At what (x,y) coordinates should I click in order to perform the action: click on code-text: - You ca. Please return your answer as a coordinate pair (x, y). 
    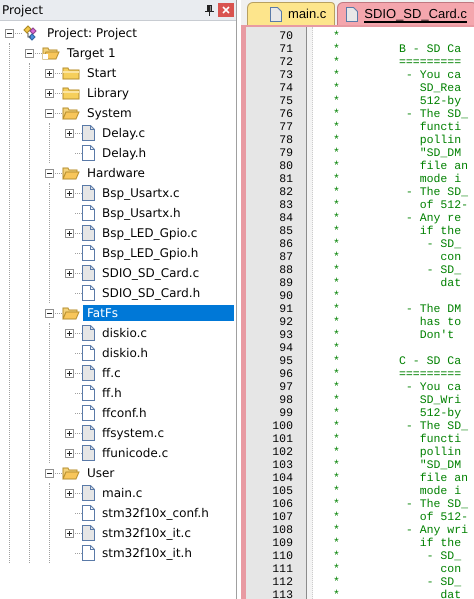
    Looking at the image, I should click on (433, 75).